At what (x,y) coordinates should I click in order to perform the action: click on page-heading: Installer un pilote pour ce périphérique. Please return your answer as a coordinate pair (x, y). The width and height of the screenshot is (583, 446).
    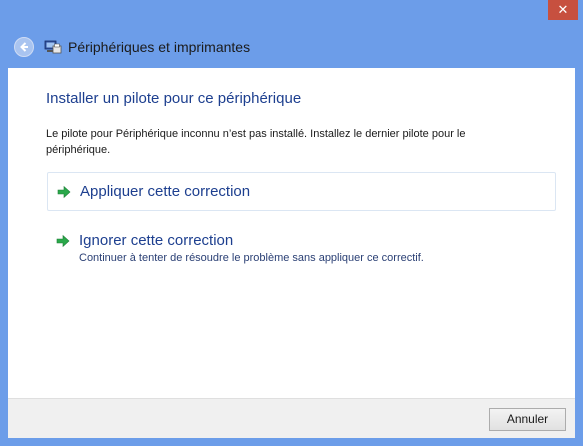
    Looking at the image, I should click on (174, 98).